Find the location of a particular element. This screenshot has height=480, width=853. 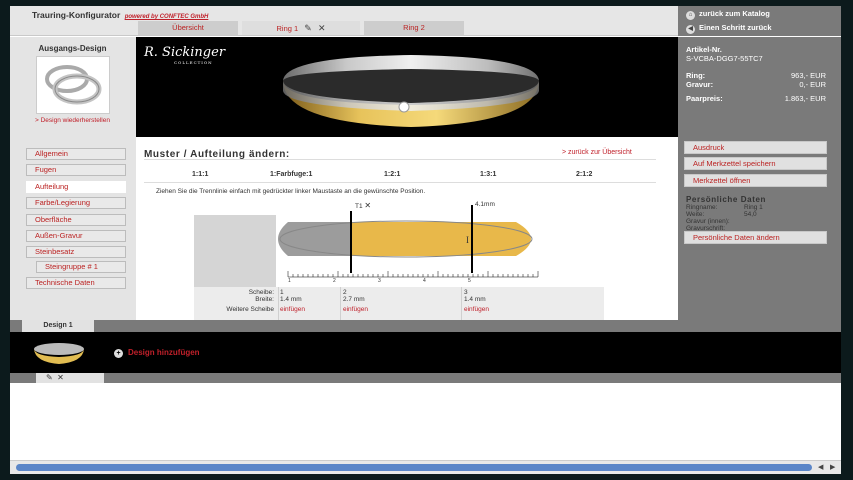

add-design-label: Design hinzufügen is located at coordinates (164, 352).